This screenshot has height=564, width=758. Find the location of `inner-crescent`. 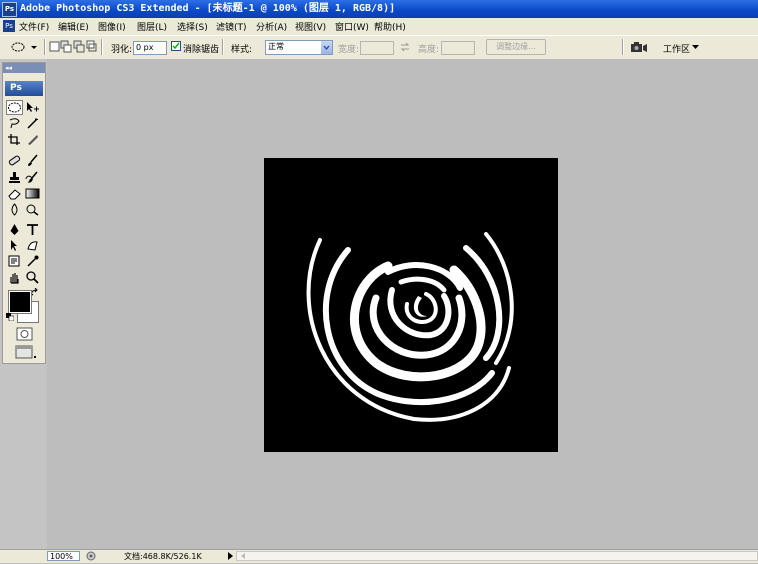

inner-crescent is located at coordinates (420, 306).